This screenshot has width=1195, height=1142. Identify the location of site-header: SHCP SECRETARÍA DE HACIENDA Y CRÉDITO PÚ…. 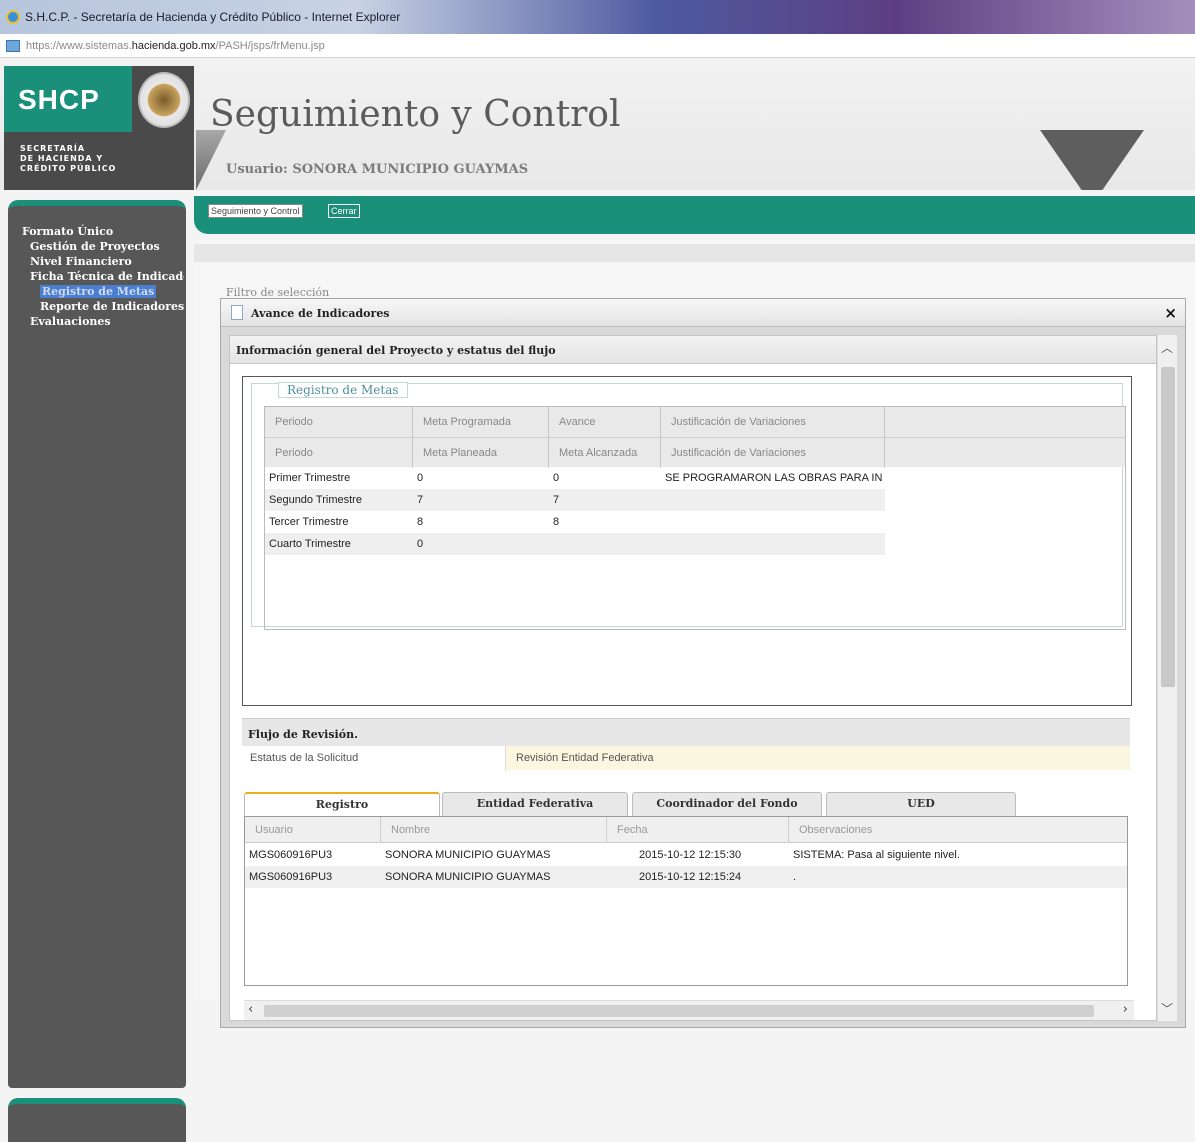
(597, 124).